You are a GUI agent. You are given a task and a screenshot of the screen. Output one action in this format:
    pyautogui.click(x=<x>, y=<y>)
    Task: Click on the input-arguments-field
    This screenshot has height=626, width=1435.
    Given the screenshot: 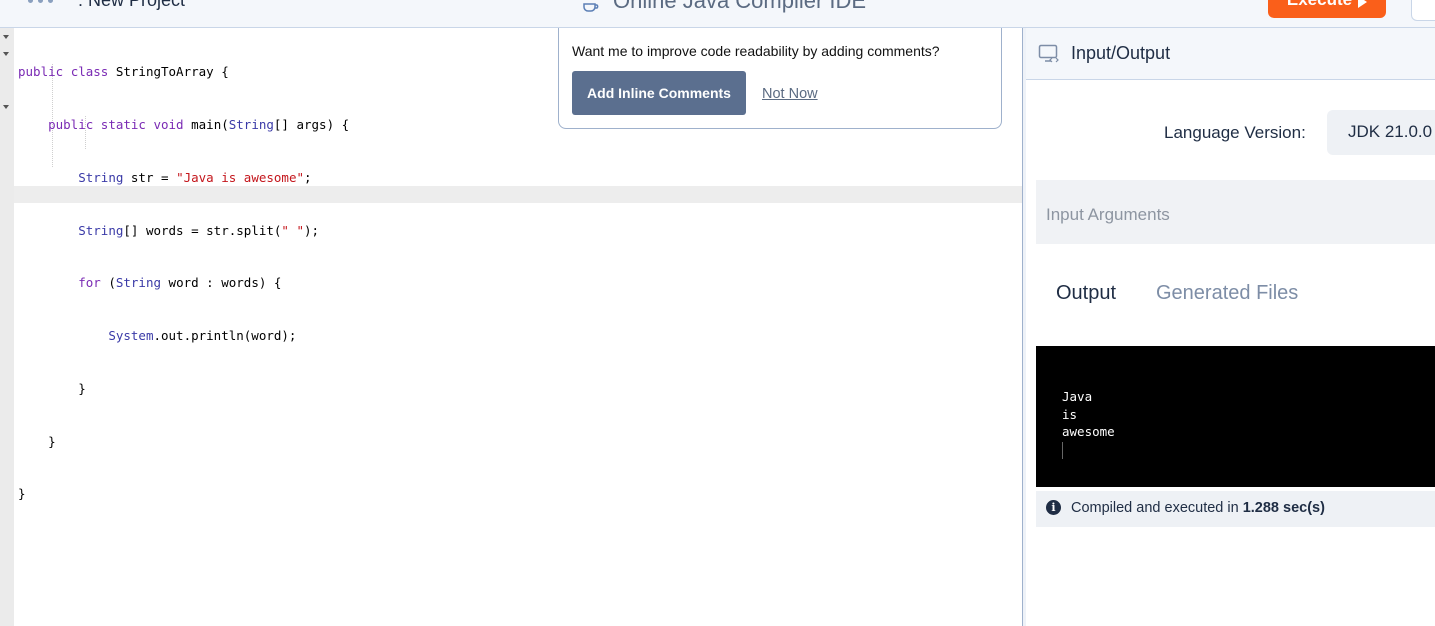 What is the action you would take?
    pyautogui.click(x=1235, y=212)
    